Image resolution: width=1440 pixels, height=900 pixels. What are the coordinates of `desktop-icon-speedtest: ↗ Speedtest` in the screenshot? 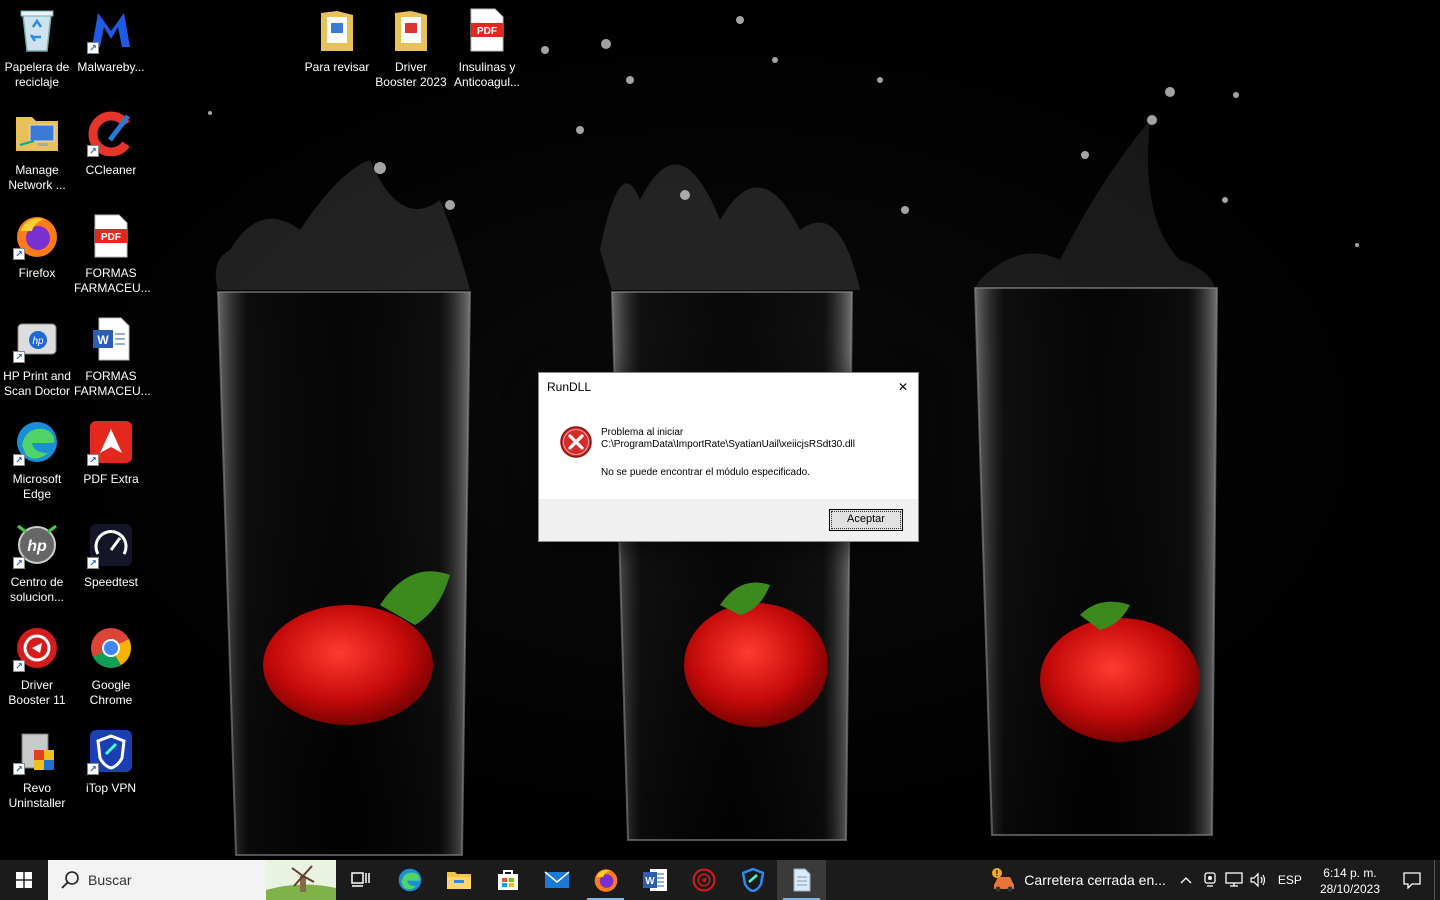 It's located at (111, 569).